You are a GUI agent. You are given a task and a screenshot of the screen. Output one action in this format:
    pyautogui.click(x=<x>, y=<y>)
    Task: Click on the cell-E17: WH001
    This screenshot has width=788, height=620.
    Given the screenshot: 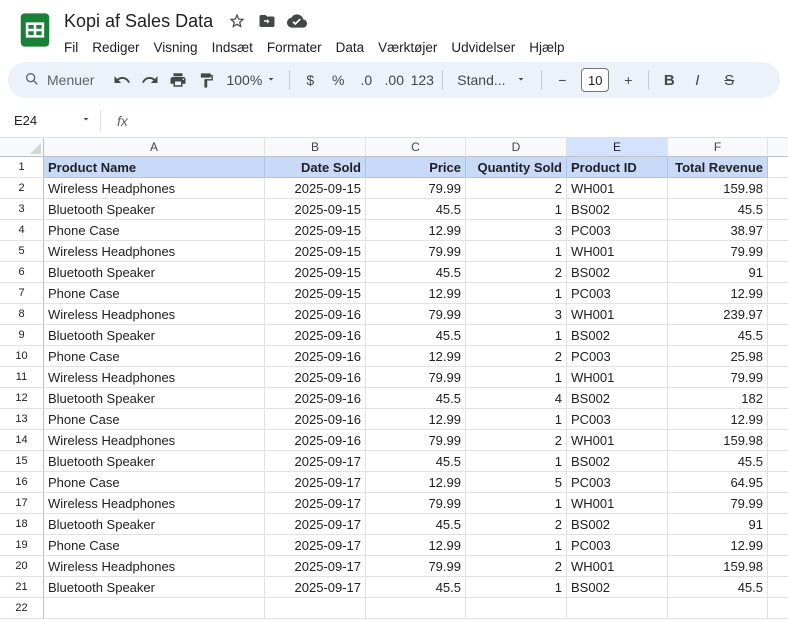 What is the action you would take?
    pyautogui.click(x=617, y=503)
    